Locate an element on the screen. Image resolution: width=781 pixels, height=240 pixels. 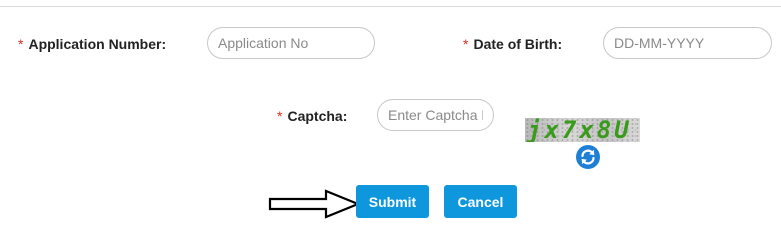
date-of-birth-input is located at coordinates (687, 43).